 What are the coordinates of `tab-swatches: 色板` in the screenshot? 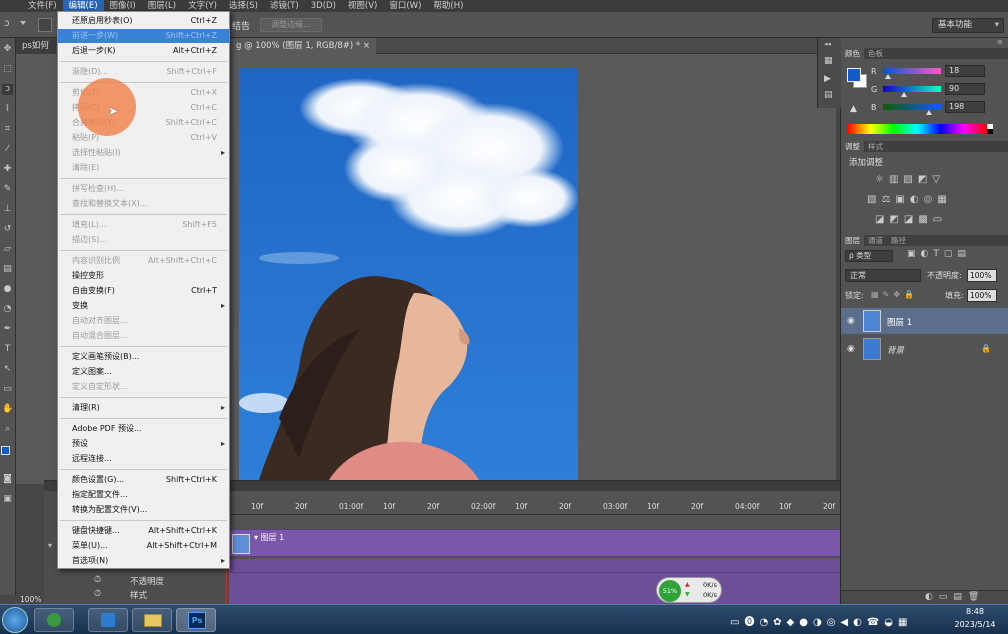 It's located at (875, 53).